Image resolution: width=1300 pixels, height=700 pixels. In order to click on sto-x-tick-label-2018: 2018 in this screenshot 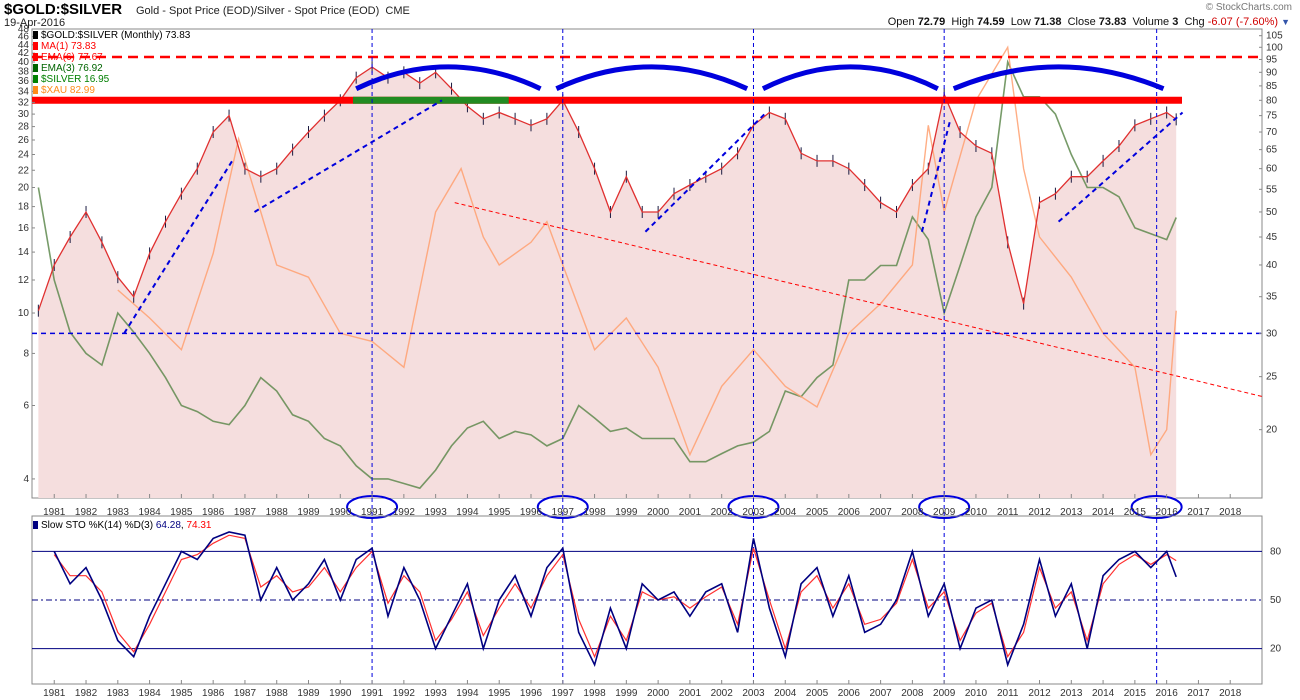, I will do `click(1230, 693)`.